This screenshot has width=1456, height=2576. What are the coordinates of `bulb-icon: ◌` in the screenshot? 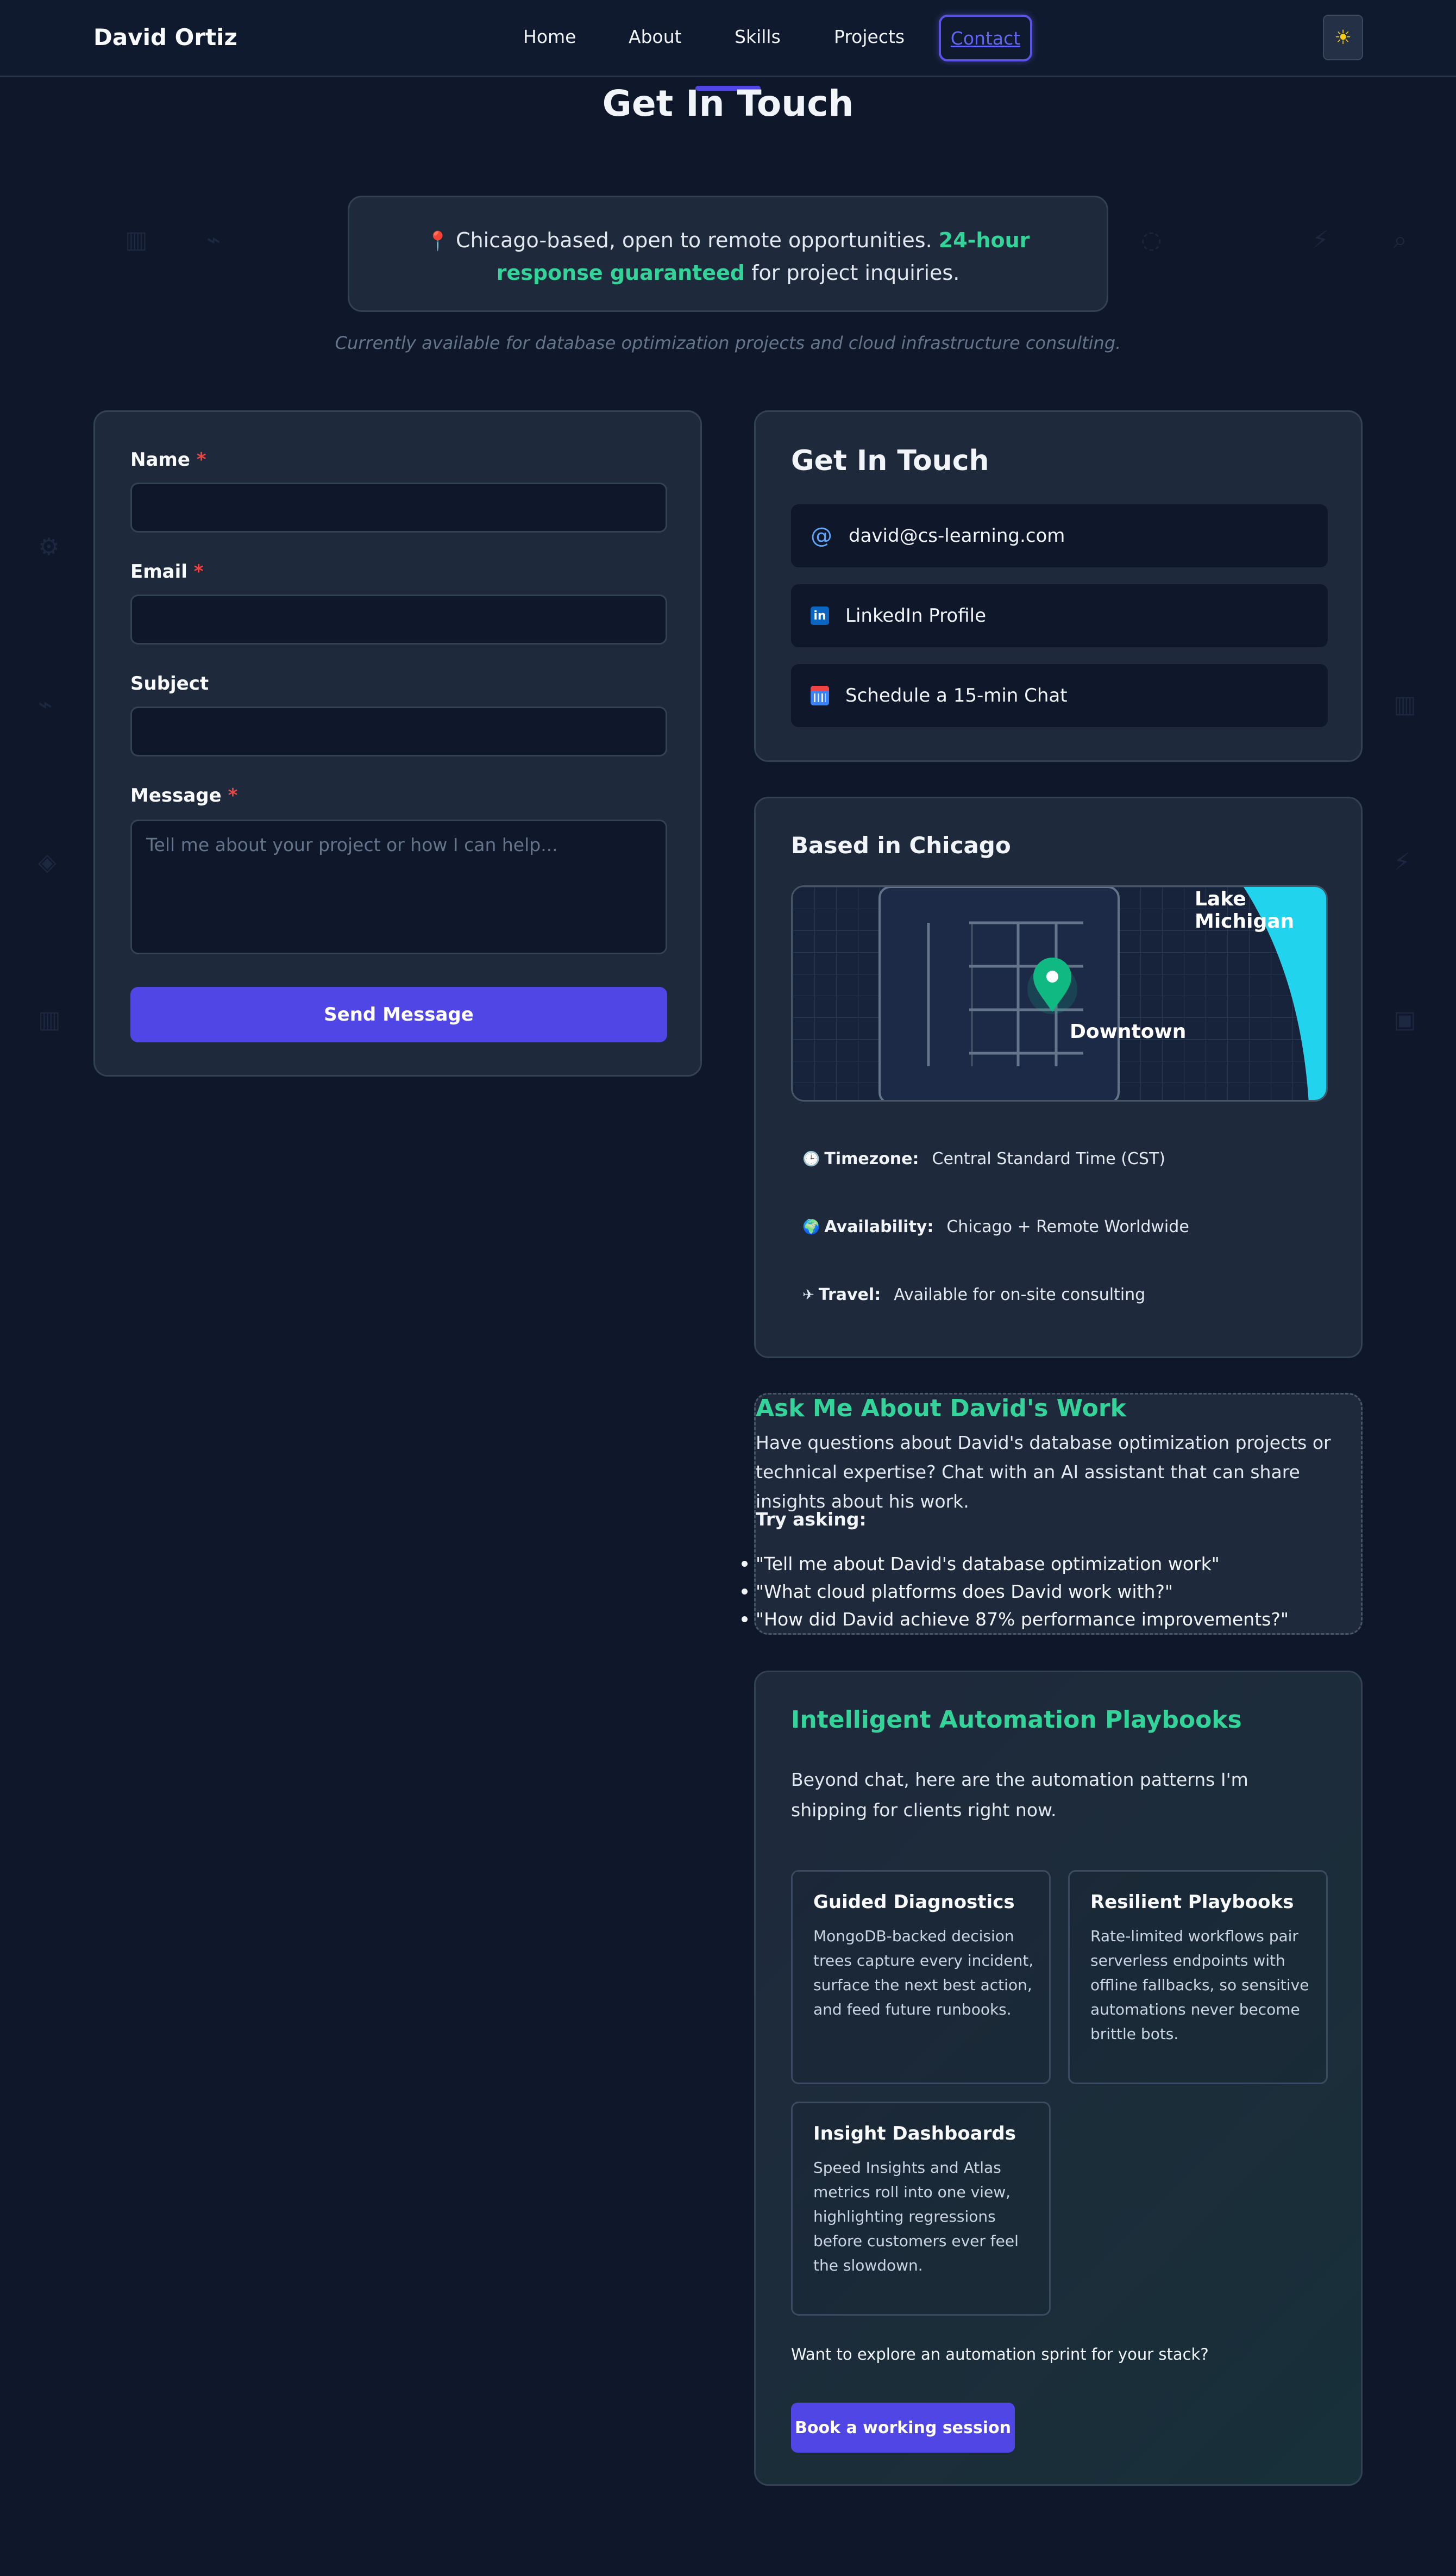 It's located at (1151, 240).